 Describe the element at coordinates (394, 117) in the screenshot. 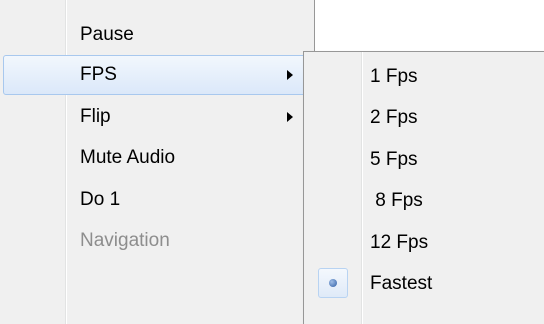

I see `fps-option-label: 2 Fps` at that location.